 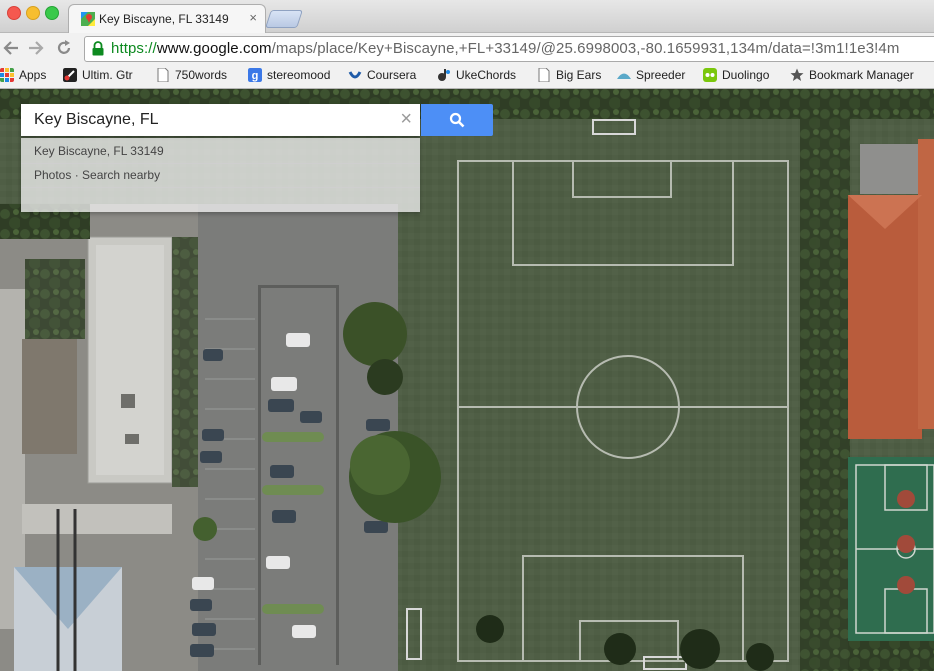 What do you see at coordinates (64, 48) in the screenshot?
I see `reload-icon` at bounding box center [64, 48].